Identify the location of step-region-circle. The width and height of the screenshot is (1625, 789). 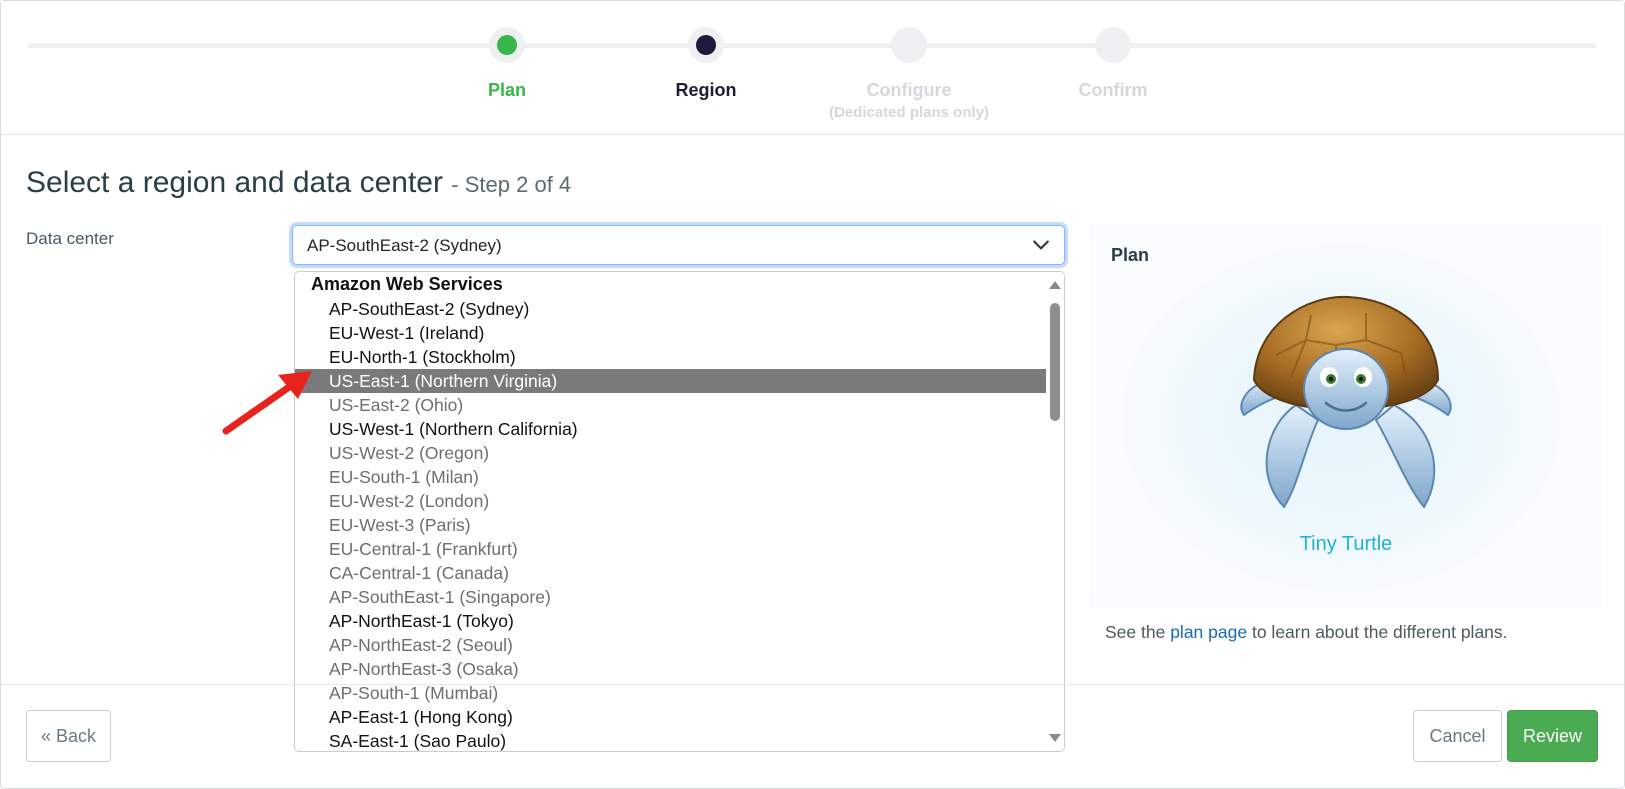
(706, 45).